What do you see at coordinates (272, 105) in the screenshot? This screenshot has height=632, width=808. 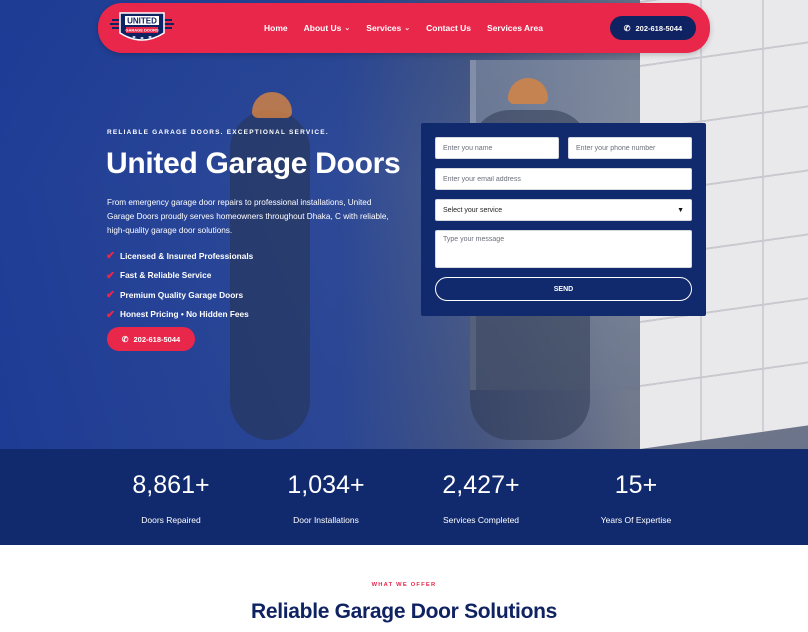 I see `helmet-left` at bounding box center [272, 105].